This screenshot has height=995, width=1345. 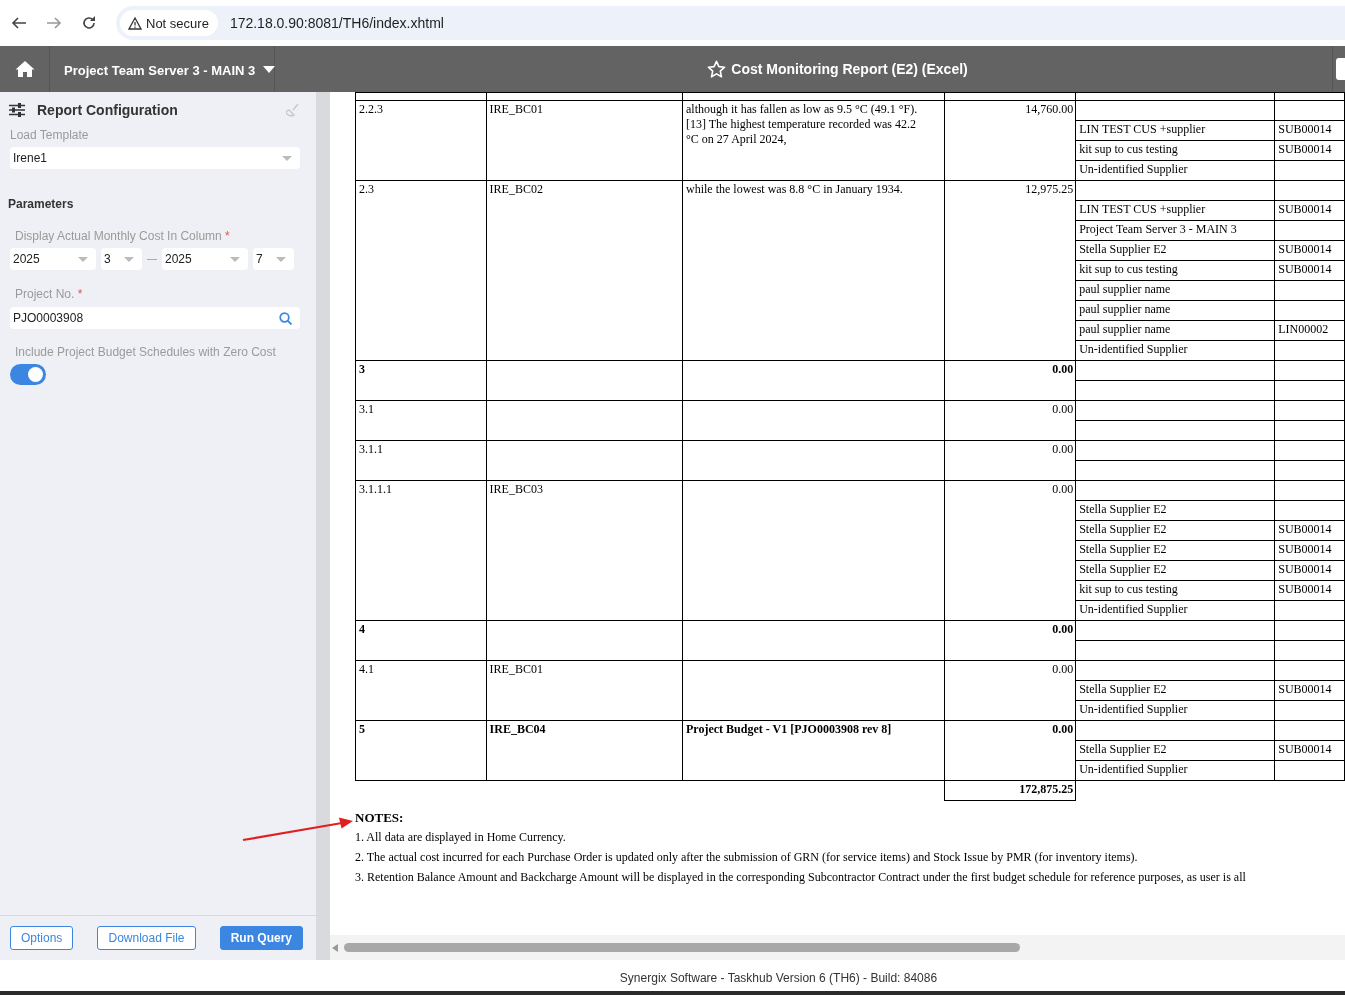 I want to click on table-cell: 172,875.25, so click(x=1010, y=790).